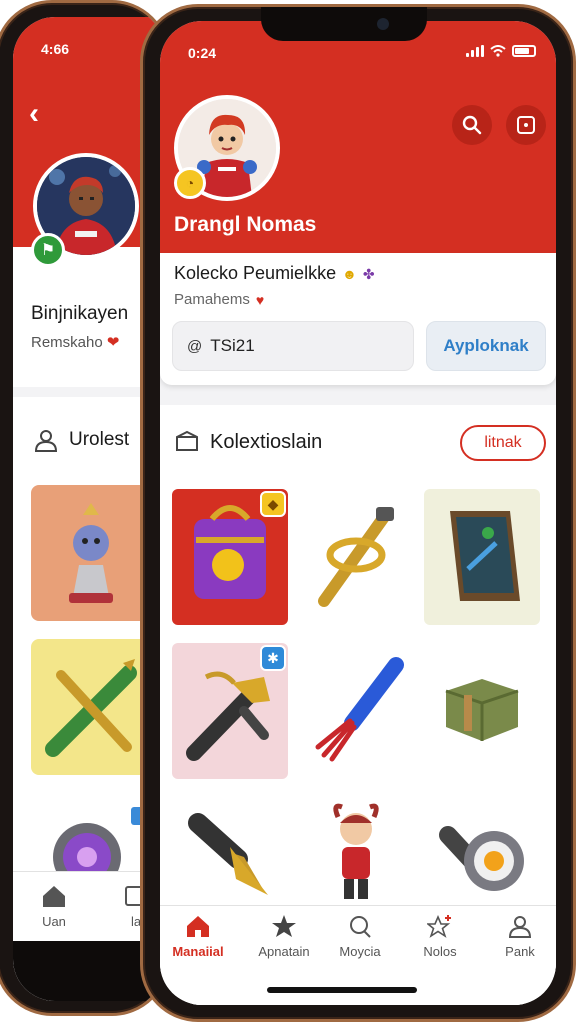 Image resolution: width=576 pixels, height=1024 pixels. What do you see at coordinates (475, 51) in the screenshot?
I see `signal-icon` at bounding box center [475, 51].